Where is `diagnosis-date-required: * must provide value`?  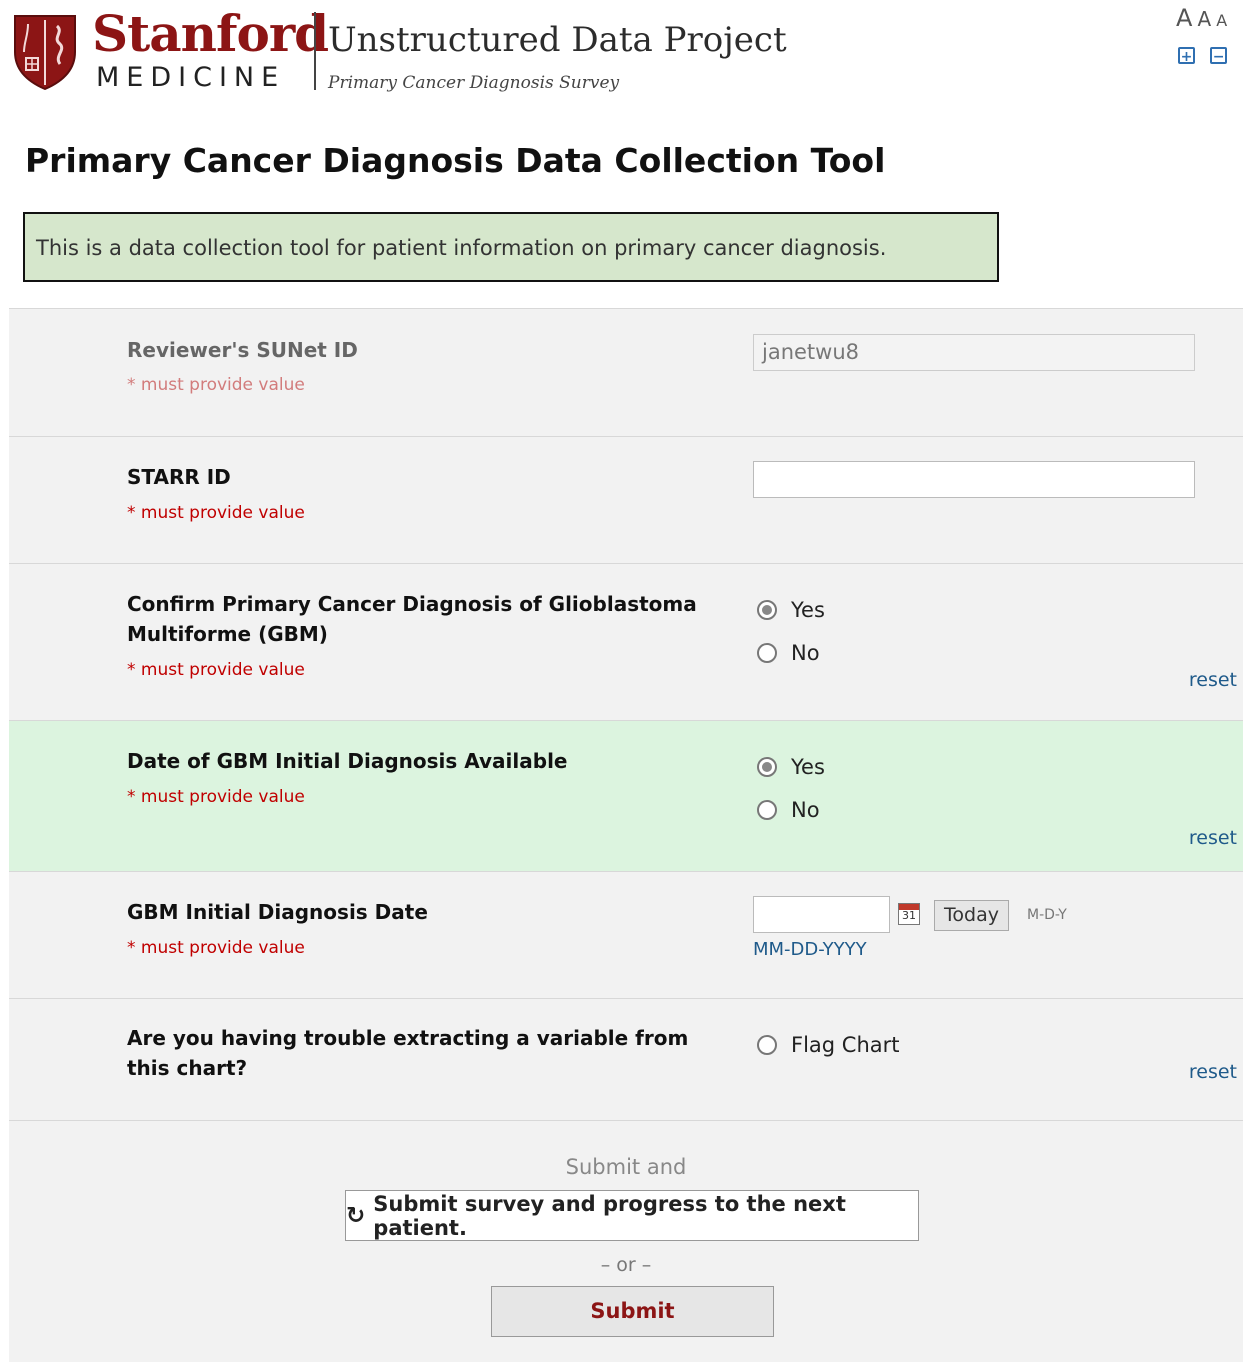 diagnosis-date-required: * must provide value is located at coordinates (216, 948).